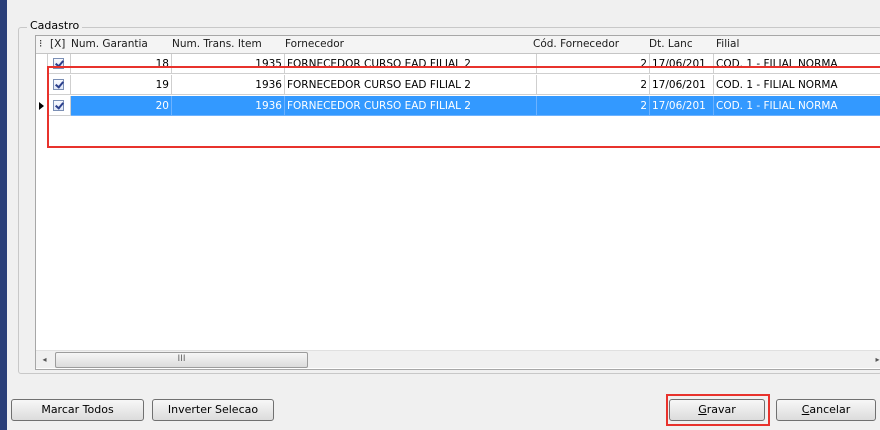 This screenshot has height=430, width=880. Describe the element at coordinates (77, 410) in the screenshot. I see `marcar-todos-button: Marcar Todos` at that location.